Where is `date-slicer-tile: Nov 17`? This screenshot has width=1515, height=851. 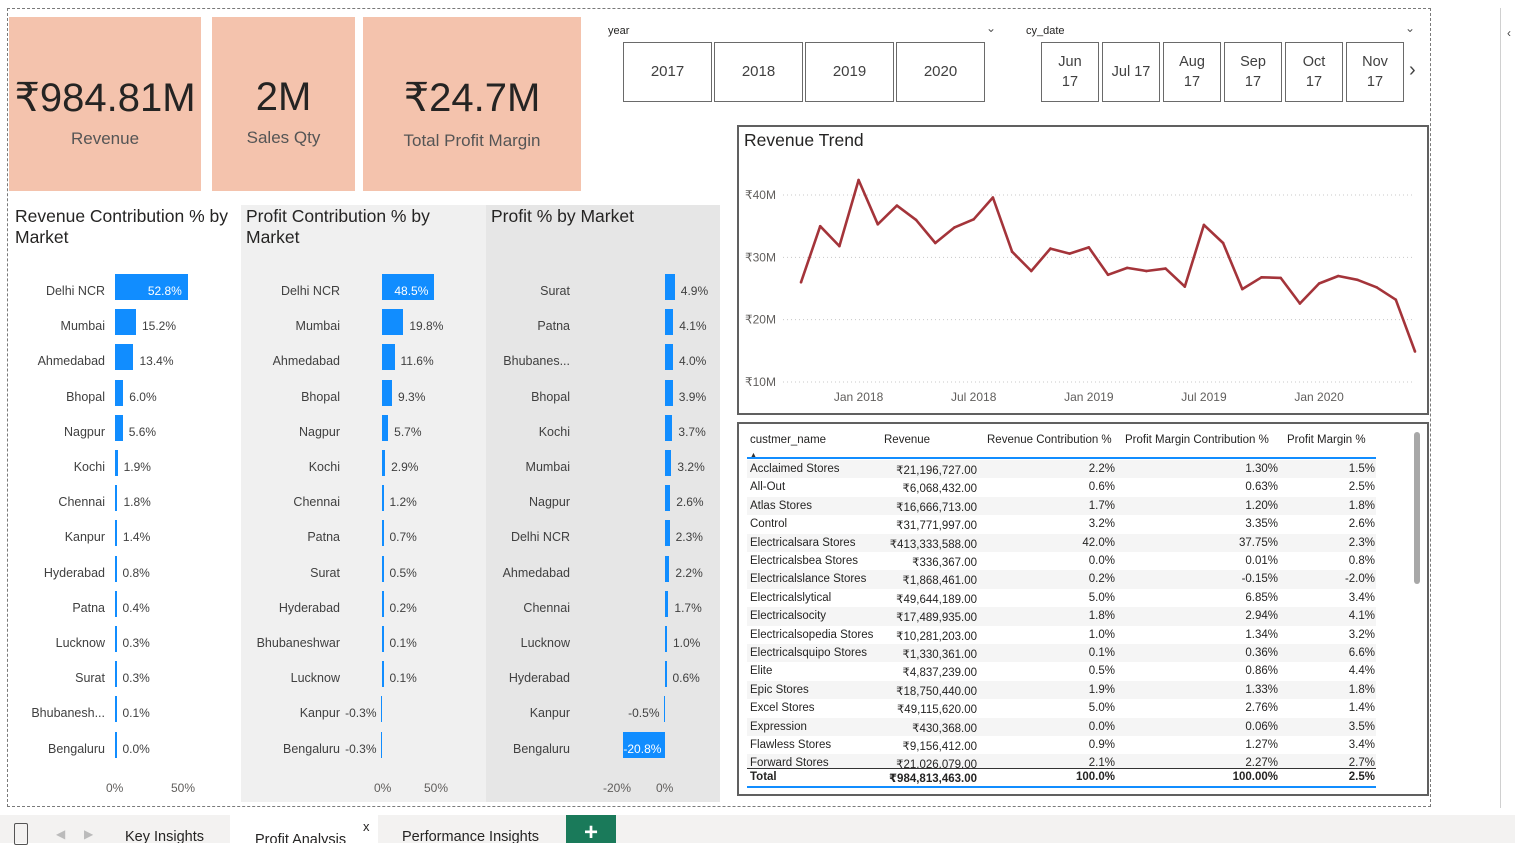
date-slicer-tile: Nov 17 is located at coordinates (1375, 72).